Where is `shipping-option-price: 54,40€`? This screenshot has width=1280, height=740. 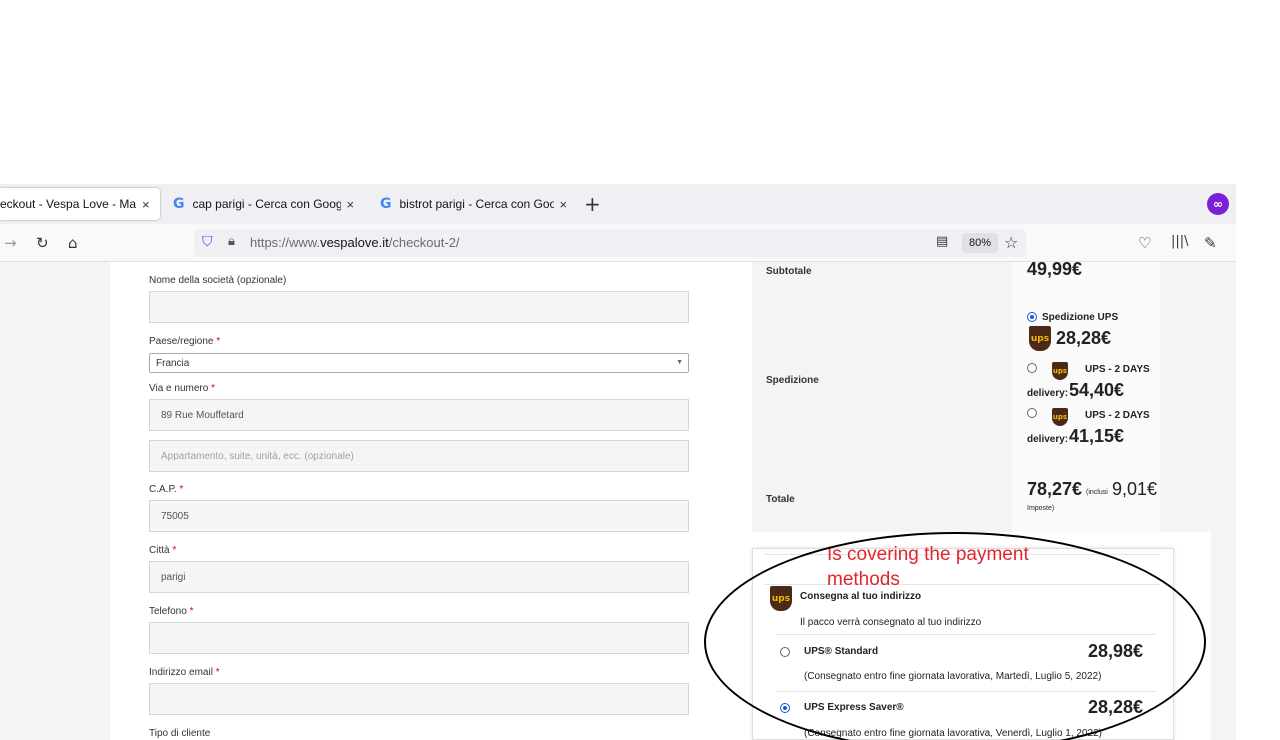
shipping-option-price: 54,40€ is located at coordinates (1097, 390).